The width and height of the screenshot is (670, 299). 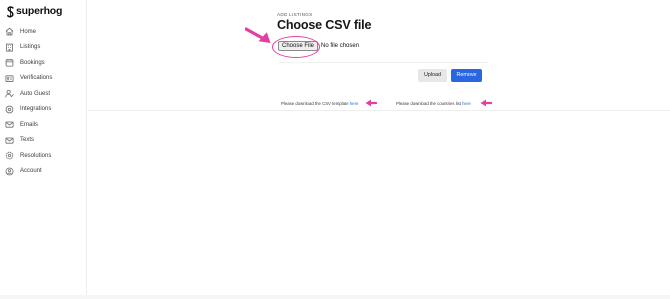 What do you see at coordinates (36, 155) in the screenshot?
I see `sidebar-item-label: Resolutions` at bounding box center [36, 155].